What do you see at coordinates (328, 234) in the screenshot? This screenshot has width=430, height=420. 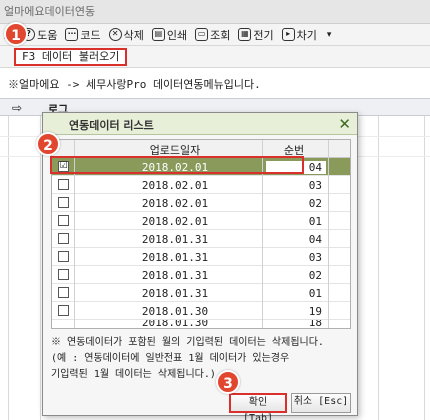 I see `grid-divider` at bounding box center [328, 234].